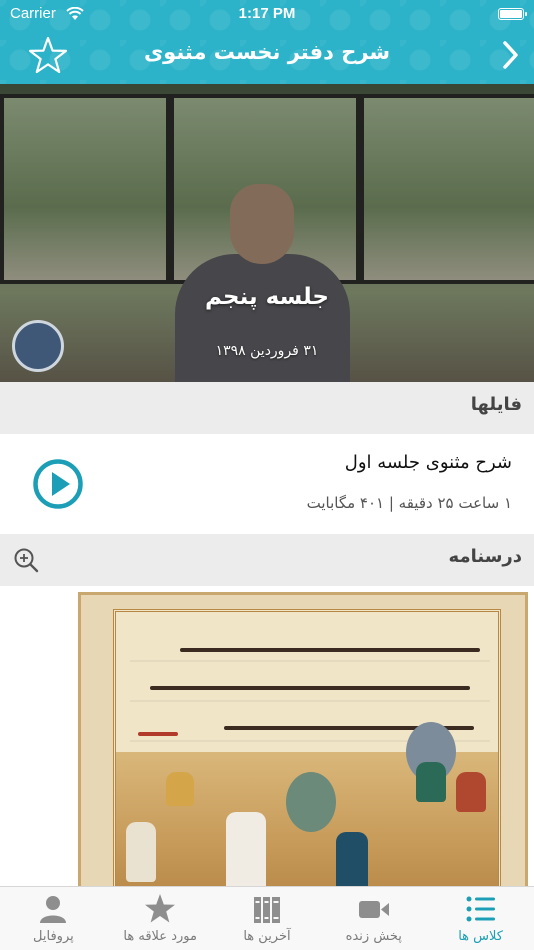 The width and height of the screenshot is (534, 950). Describe the element at coordinates (512, 14) in the screenshot. I see `battery-icon` at that location.